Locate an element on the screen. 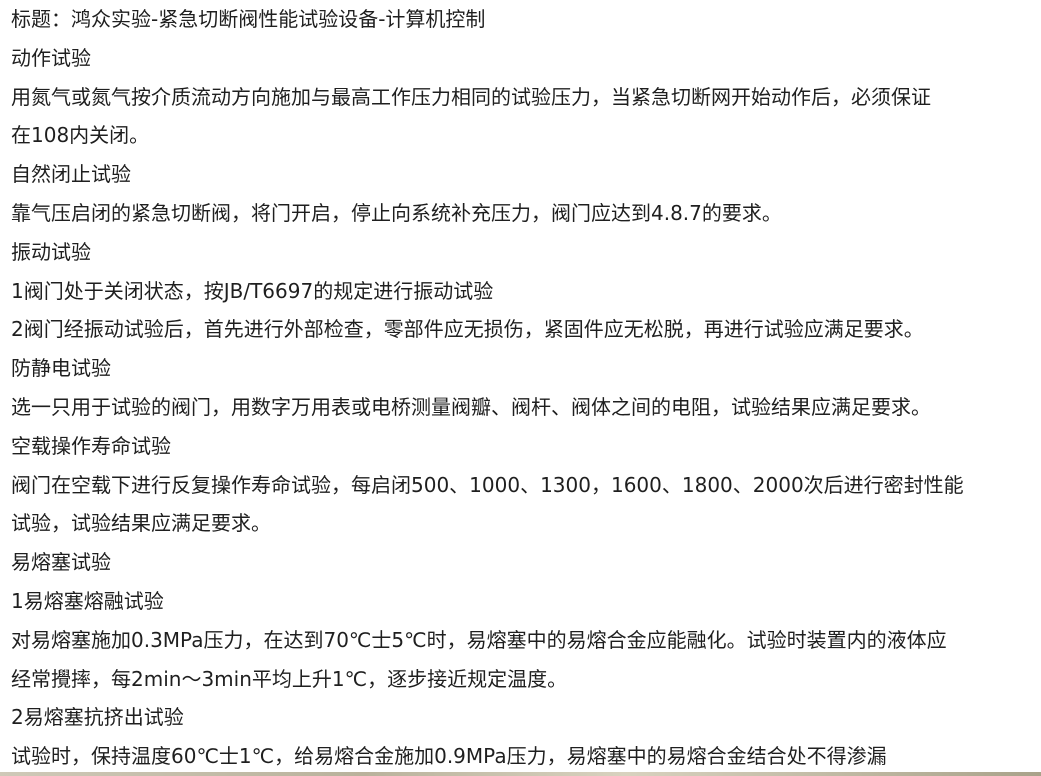 The width and height of the screenshot is (1041, 776). paragraph-line: 在108内关闭。 is located at coordinates (80, 135).